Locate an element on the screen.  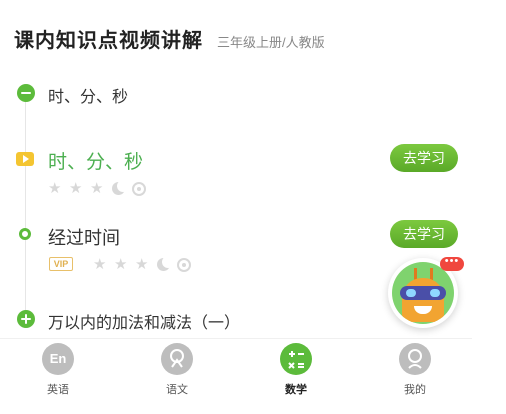
tab-label: 数学 is located at coordinates (296, 390).